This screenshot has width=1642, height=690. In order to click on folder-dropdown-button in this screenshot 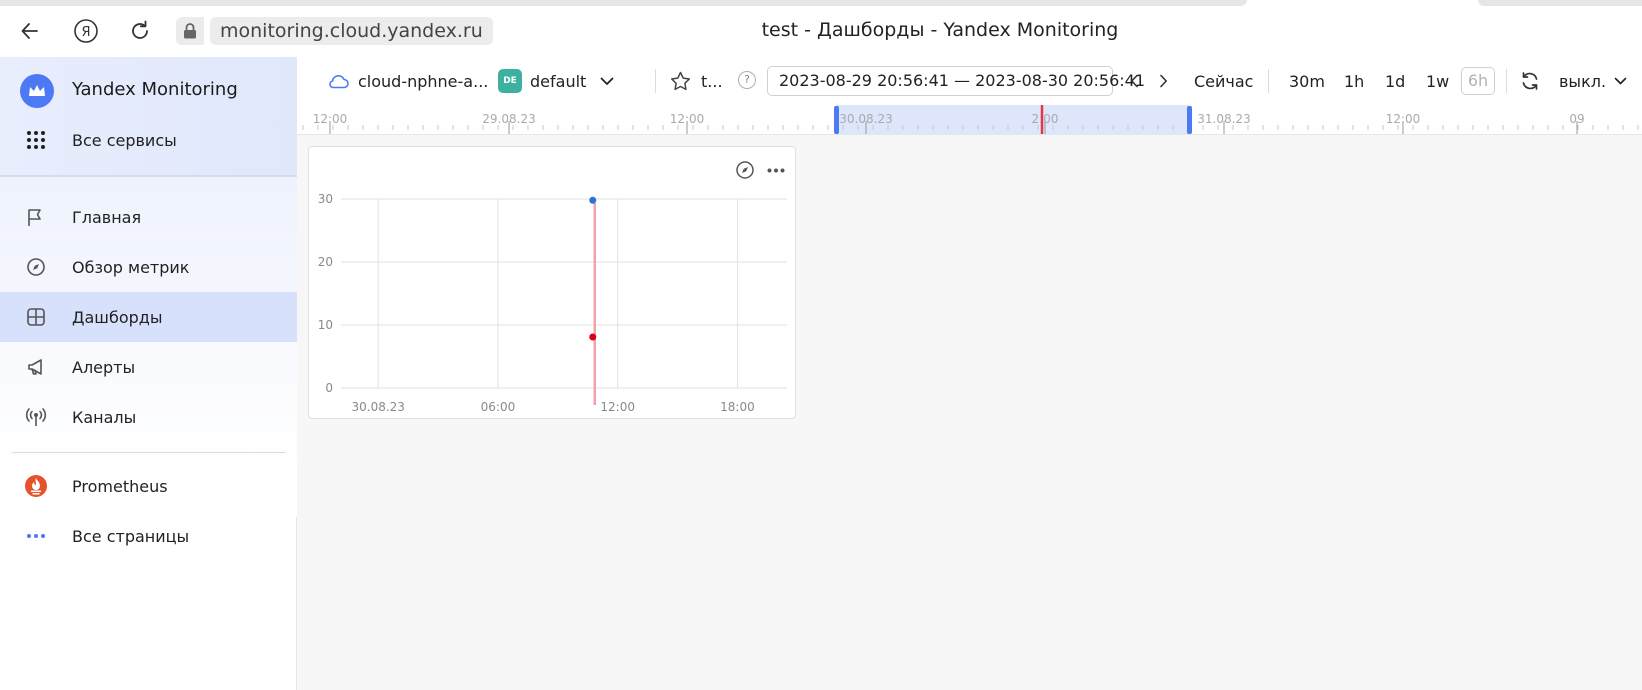, I will do `click(607, 81)`.